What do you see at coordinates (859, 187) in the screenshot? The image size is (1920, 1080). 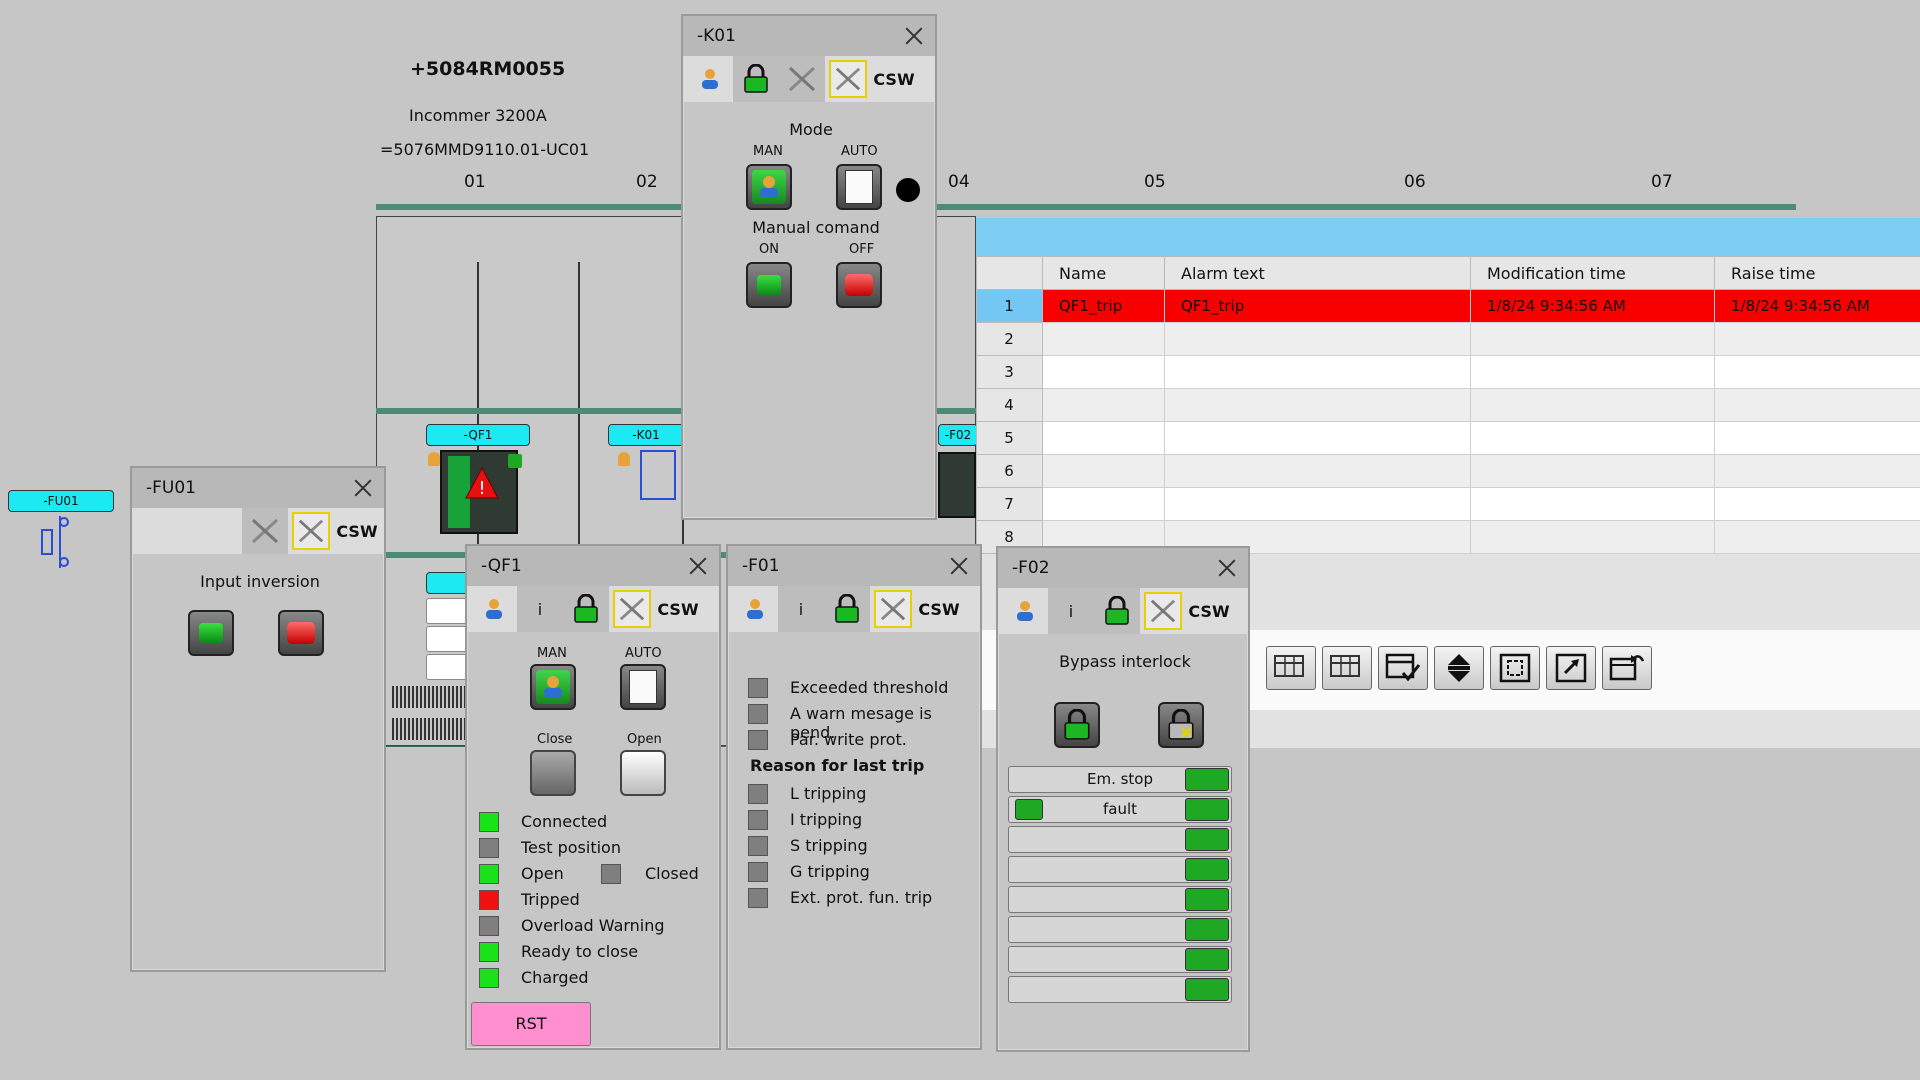 I see `k01-auto-button` at bounding box center [859, 187].